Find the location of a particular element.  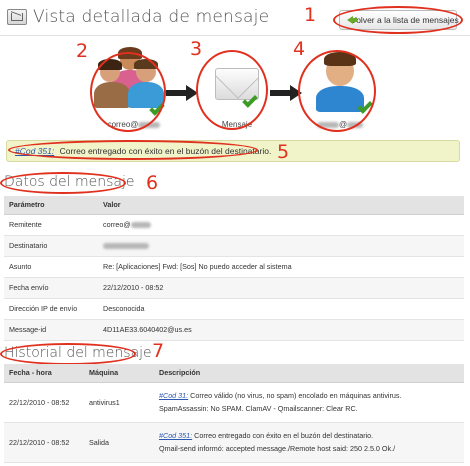

column-header: Parámetro is located at coordinates (51, 205).